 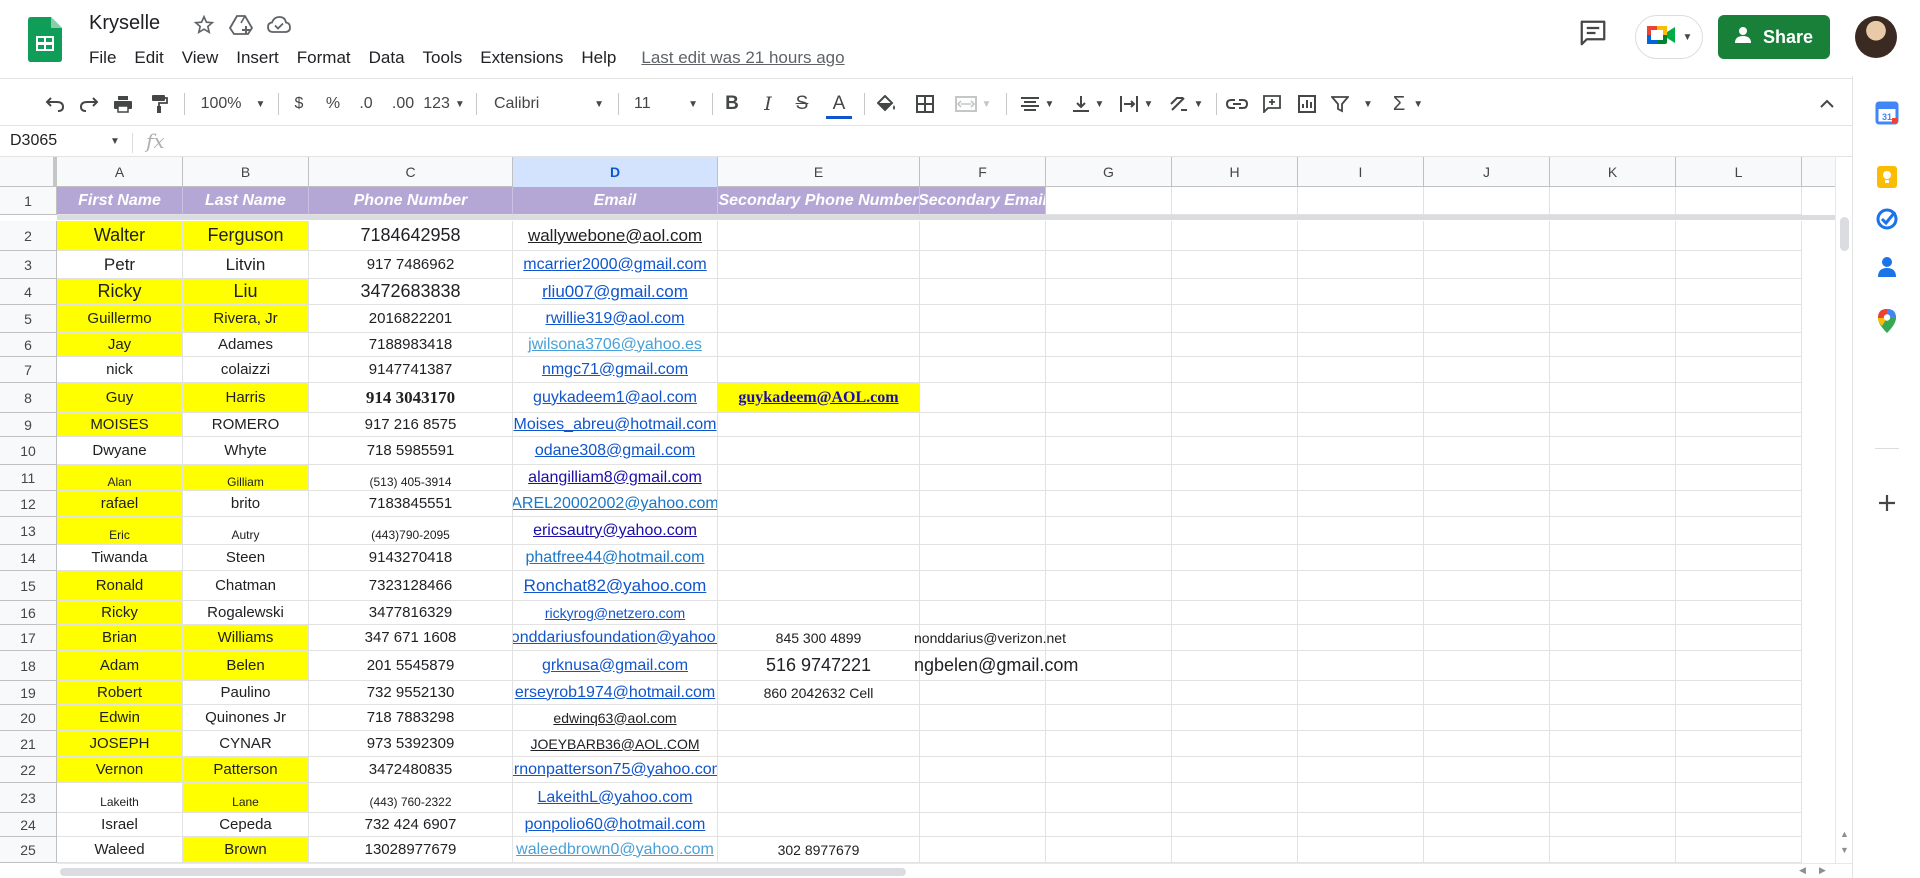 I want to click on cell-c: 347 671 1608, so click(x=411, y=638).